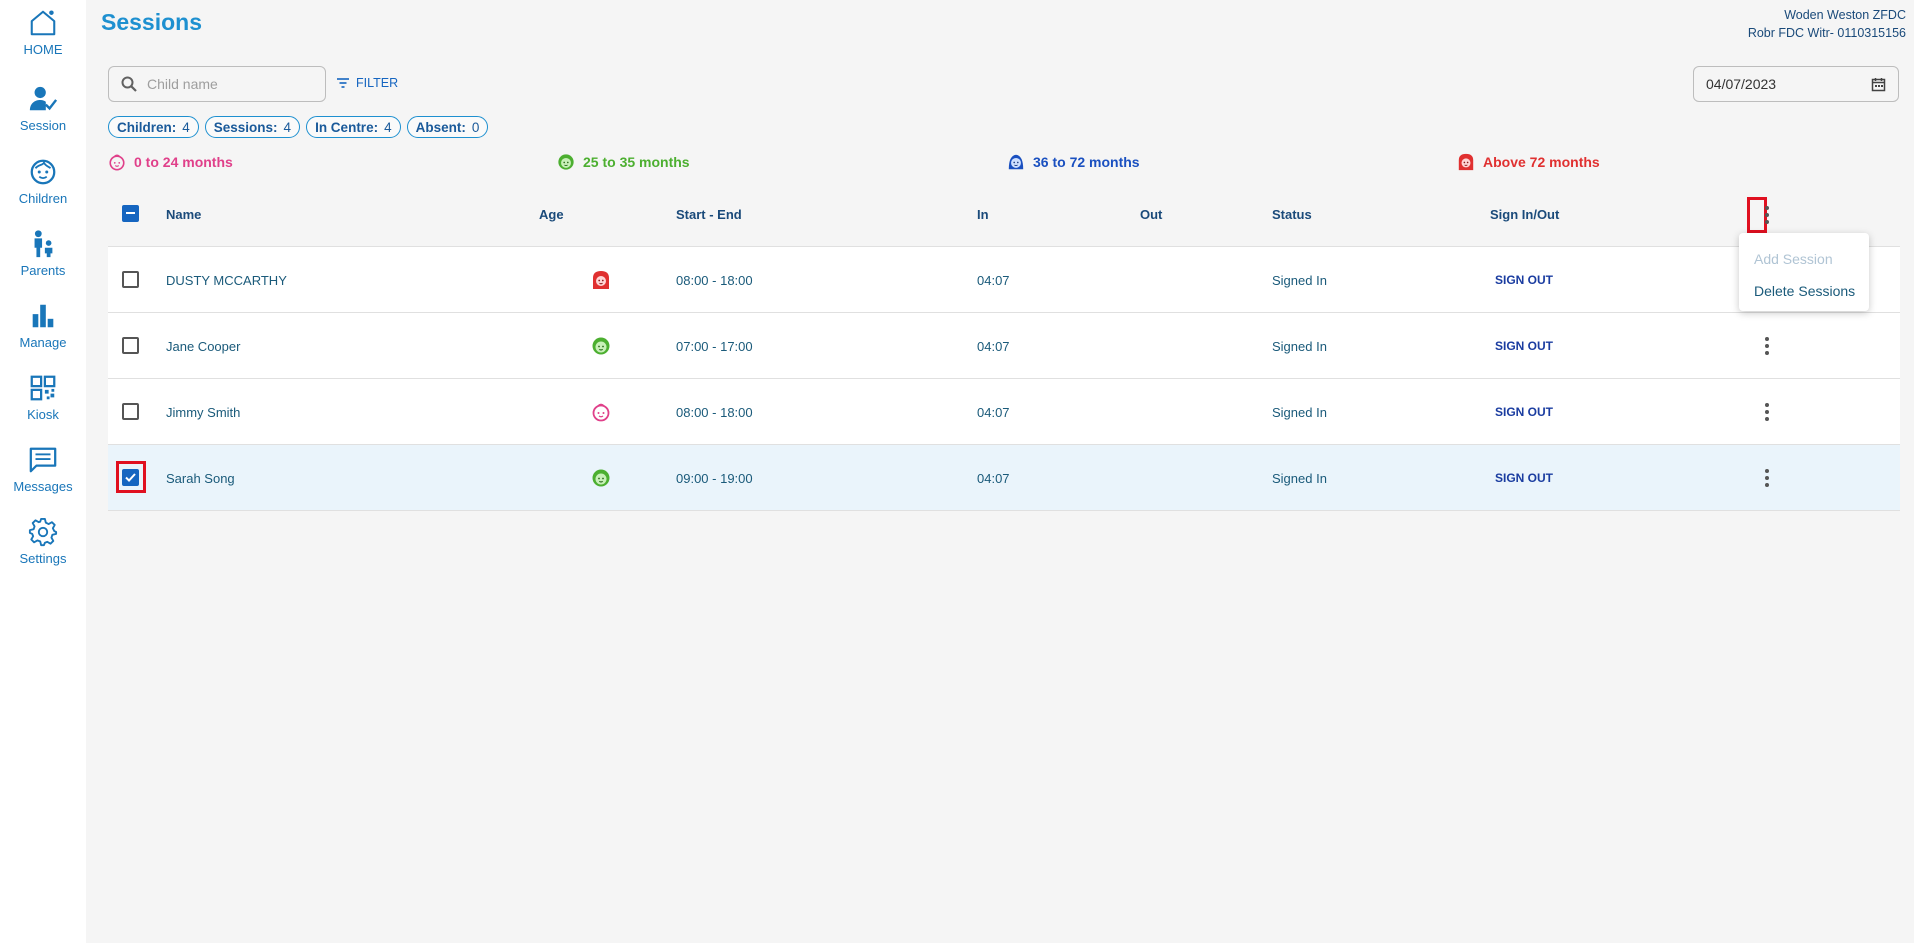 This screenshot has width=1914, height=943. What do you see at coordinates (1524, 214) in the screenshot?
I see `column-header-sign-in-out: Sign In/Out` at bounding box center [1524, 214].